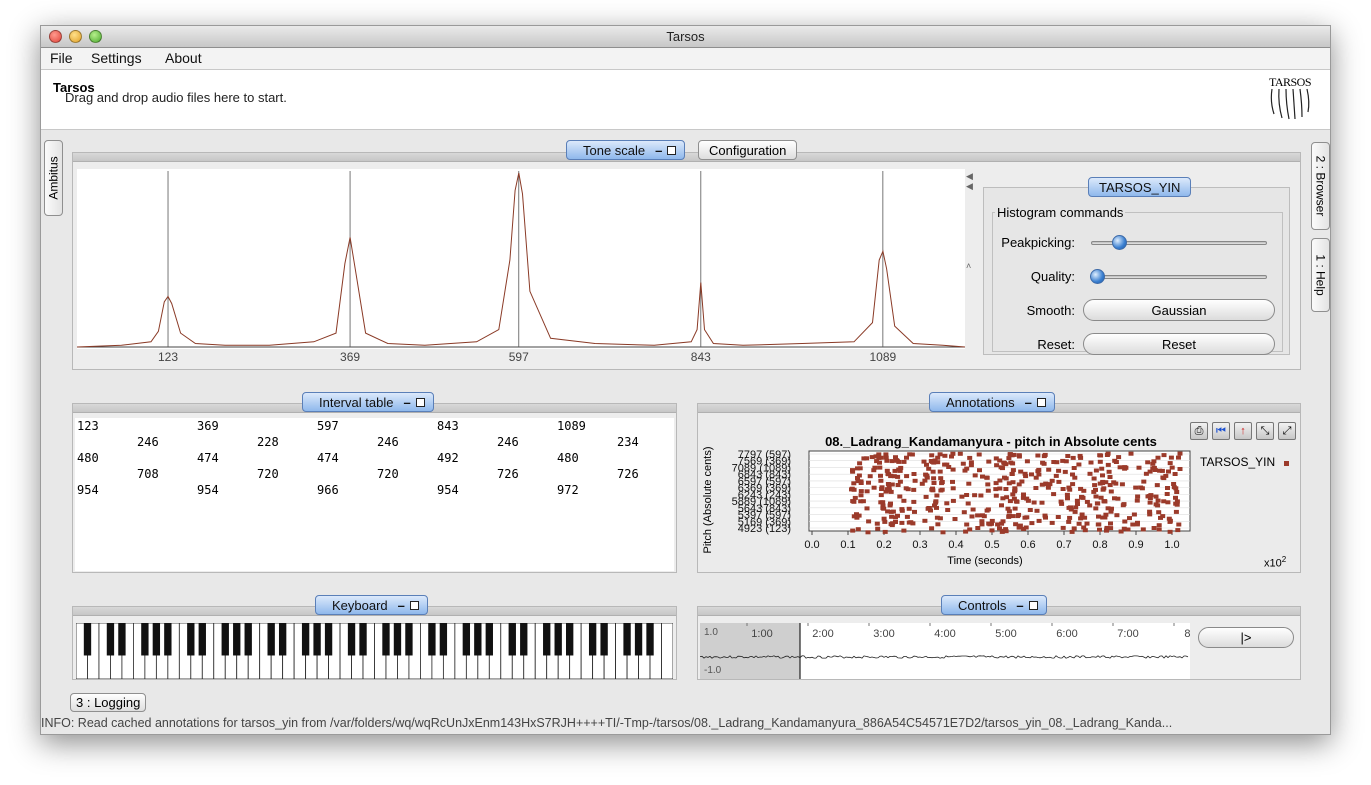 This screenshot has width=1371, height=785. I want to click on browser-side-tab: 2 : Browser, so click(1320, 186).